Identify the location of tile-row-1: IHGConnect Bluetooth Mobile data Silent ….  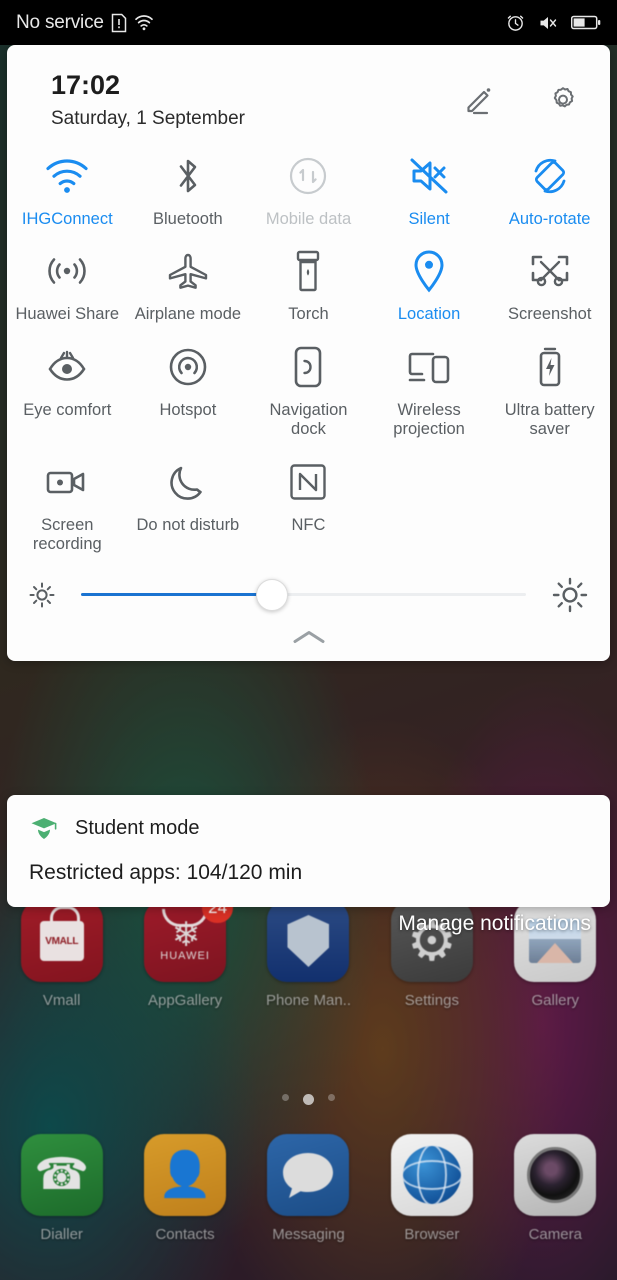
(308, 189).